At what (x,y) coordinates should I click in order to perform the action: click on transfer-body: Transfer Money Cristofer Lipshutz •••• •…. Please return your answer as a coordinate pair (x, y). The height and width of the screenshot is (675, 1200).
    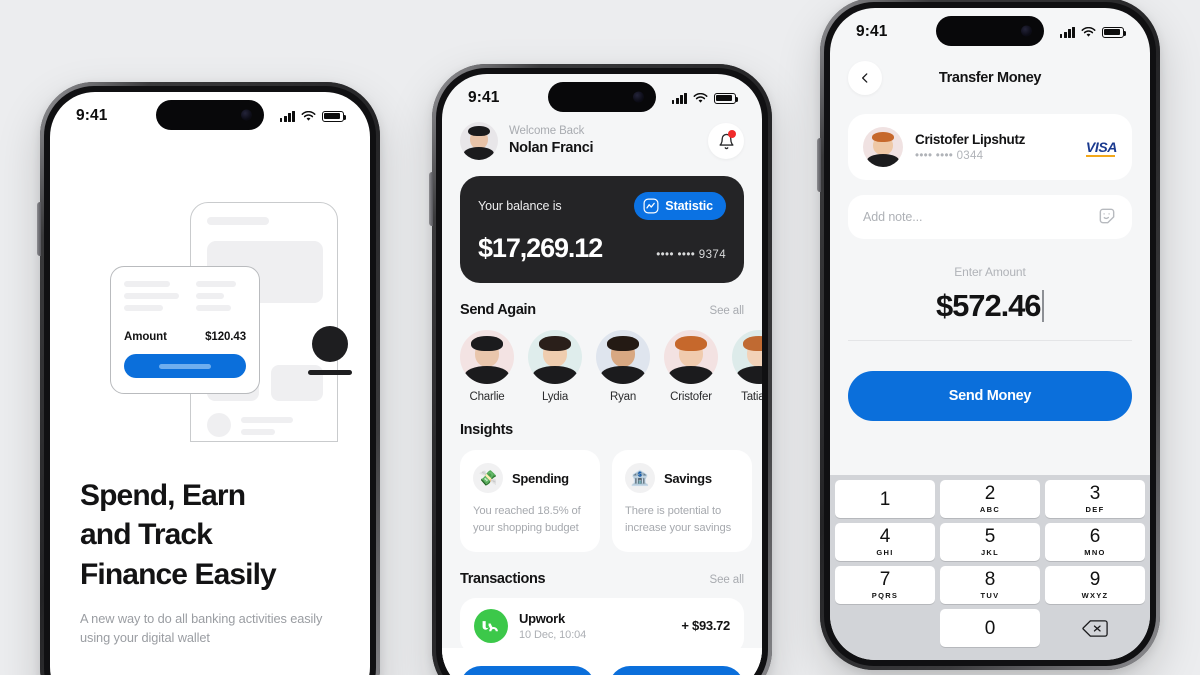
    Looking at the image, I should click on (990, 238).